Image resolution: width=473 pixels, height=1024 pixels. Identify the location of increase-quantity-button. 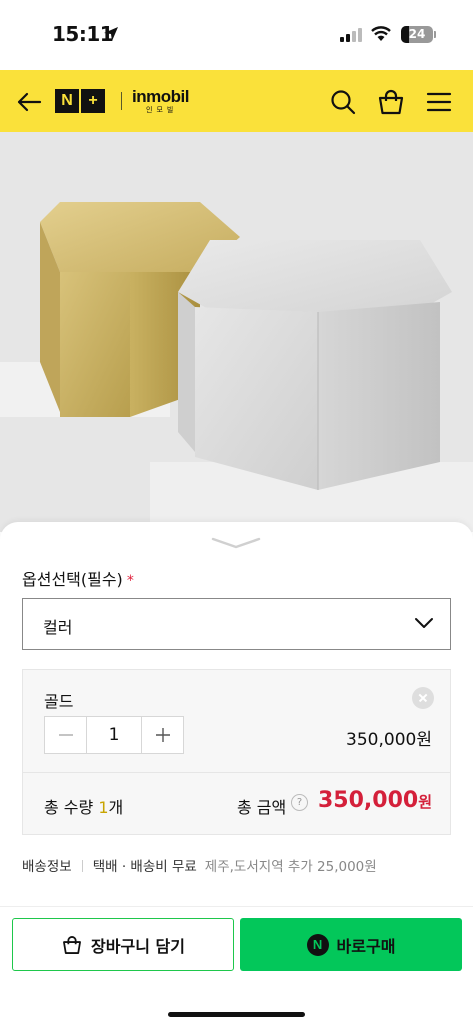
(162, 735).